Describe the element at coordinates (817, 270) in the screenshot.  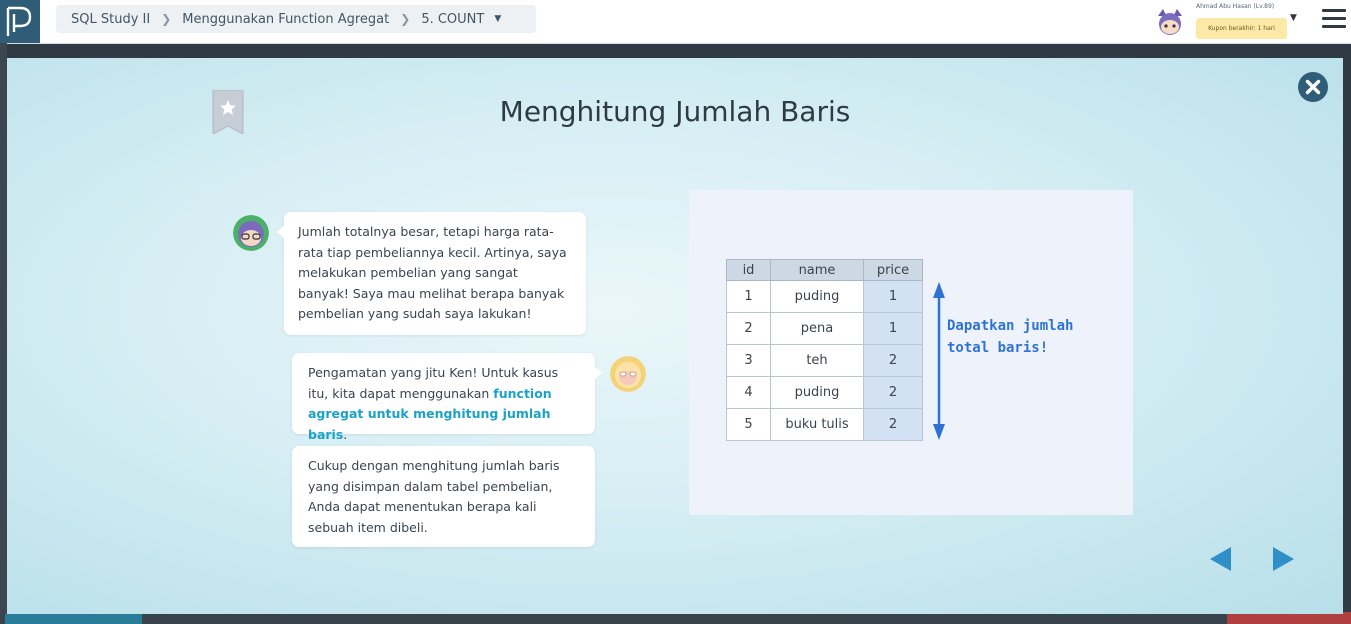
I see `column-header: name` at that location.